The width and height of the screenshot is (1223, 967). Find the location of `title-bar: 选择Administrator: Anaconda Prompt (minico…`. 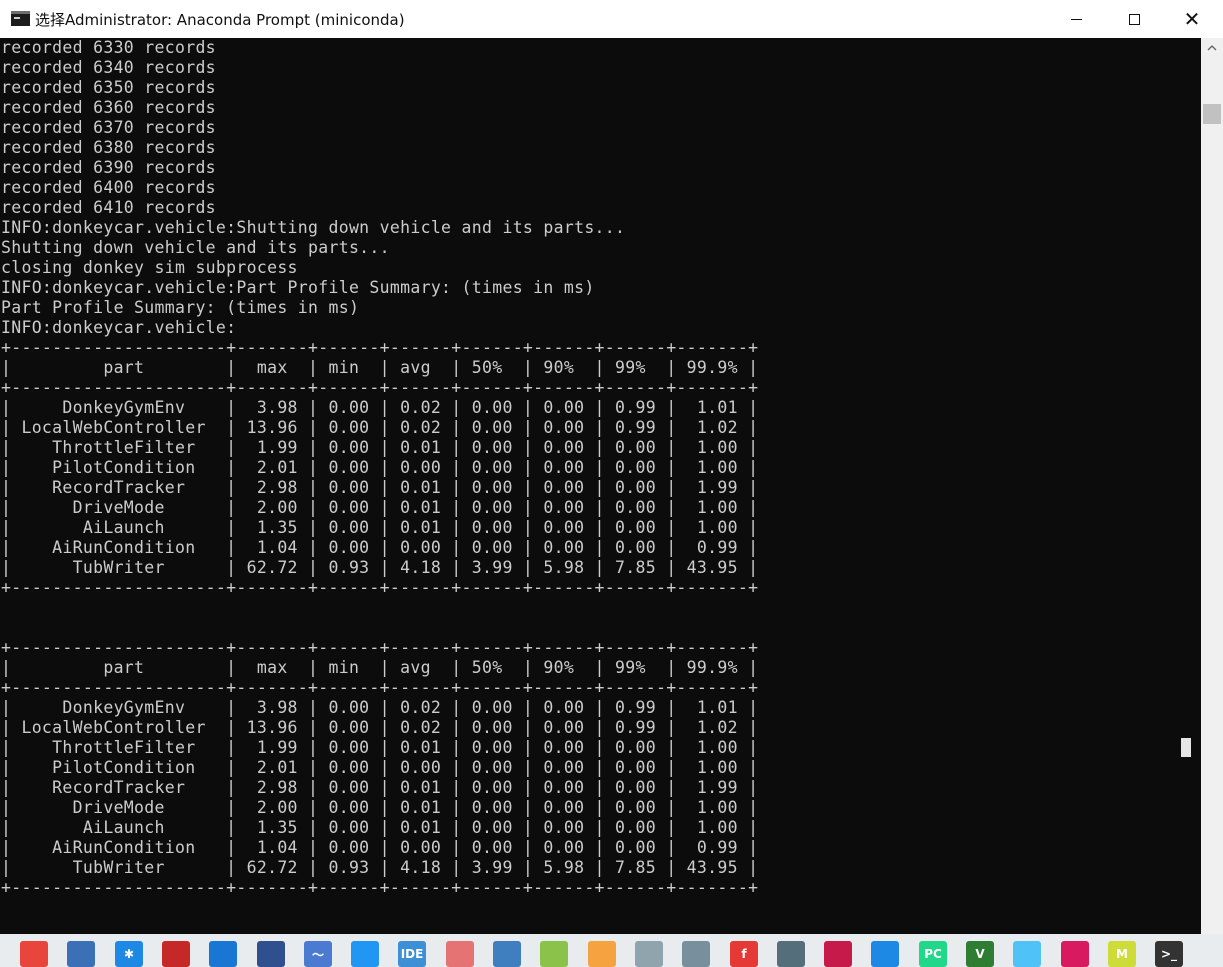

title-bar: 选择Administrator: Anaconda Prompt (minico… is located at coordinates (611, 19).